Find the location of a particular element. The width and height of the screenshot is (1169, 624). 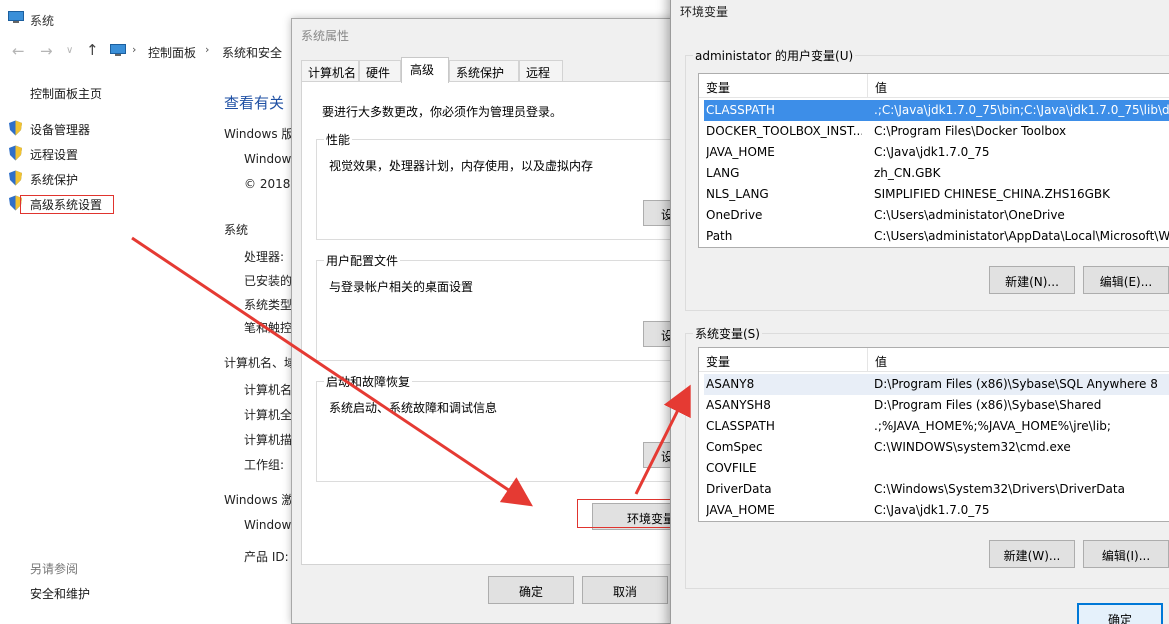

copyright-text: © 2018 is located at coordinates (267, 184).